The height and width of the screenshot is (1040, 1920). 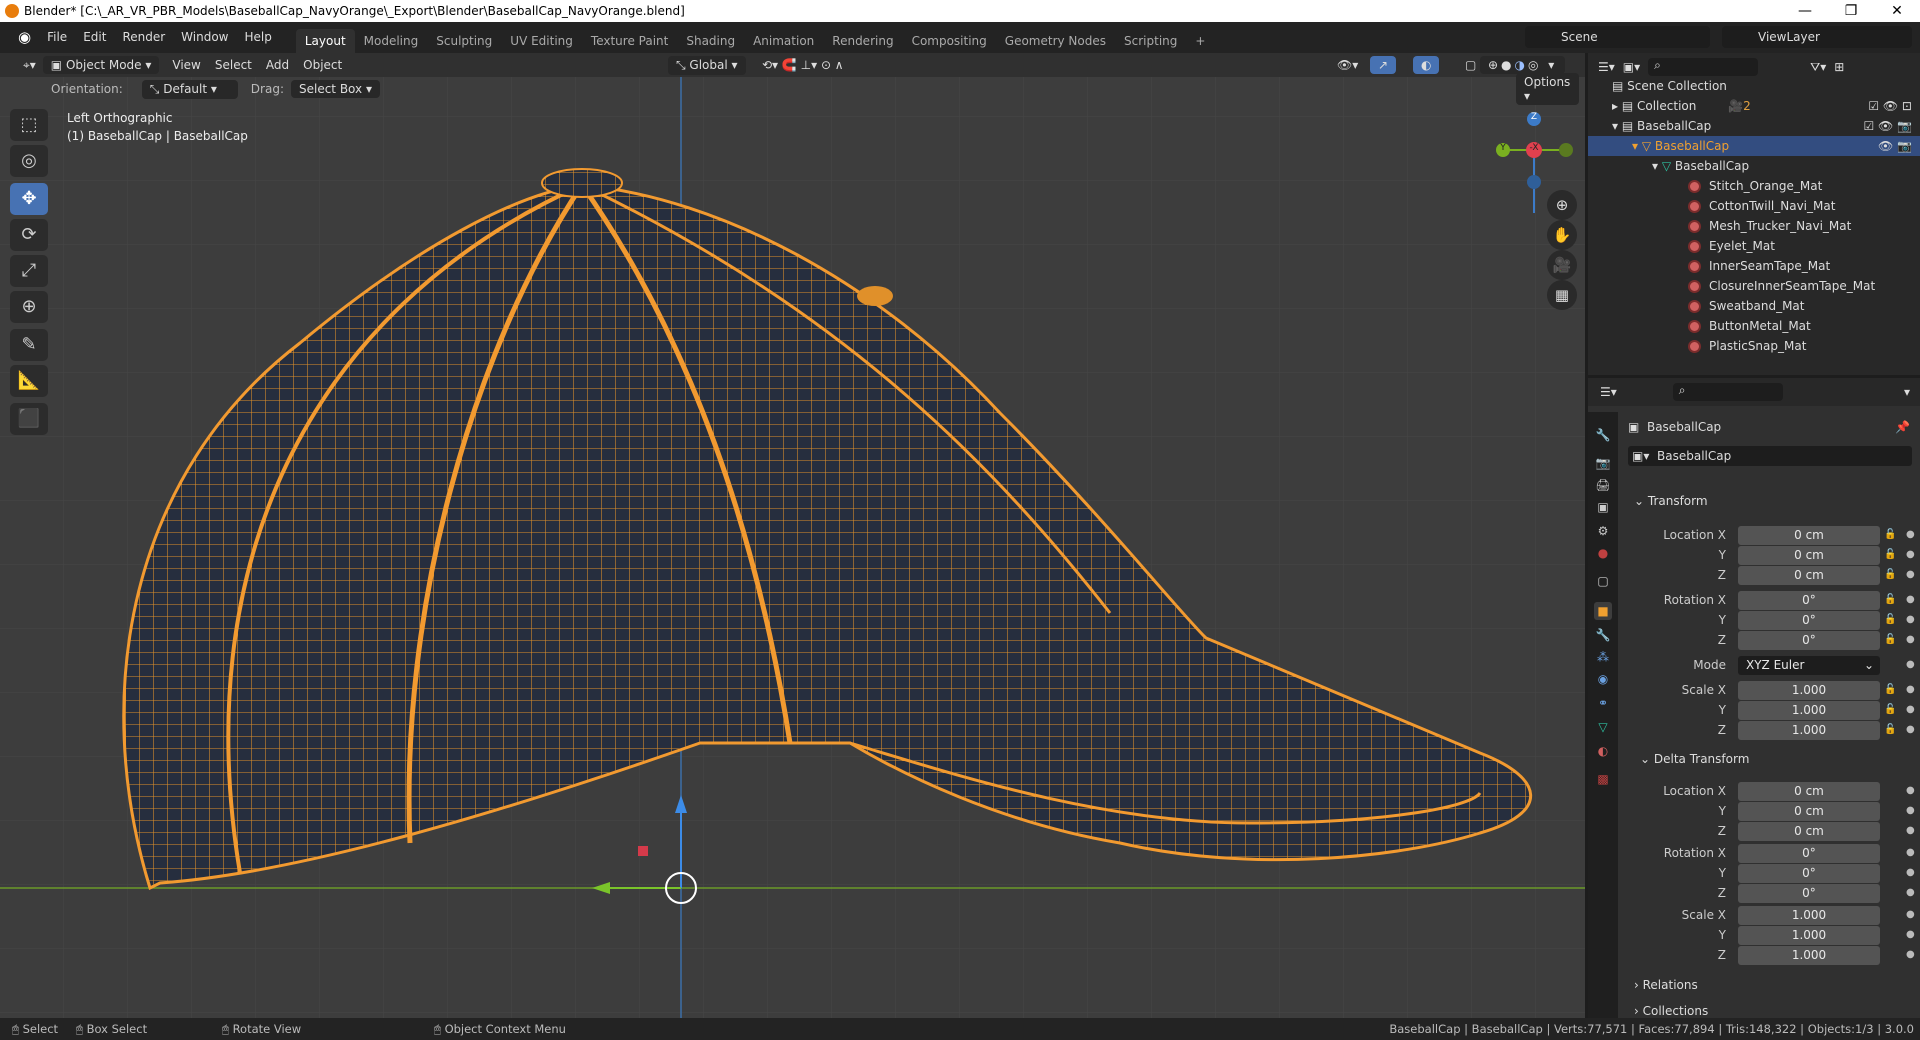 What do you see at coordinates (1562, 265) in the screenshot?
I see `camera-icon: 🎥` at bounding box center [1562, 265].